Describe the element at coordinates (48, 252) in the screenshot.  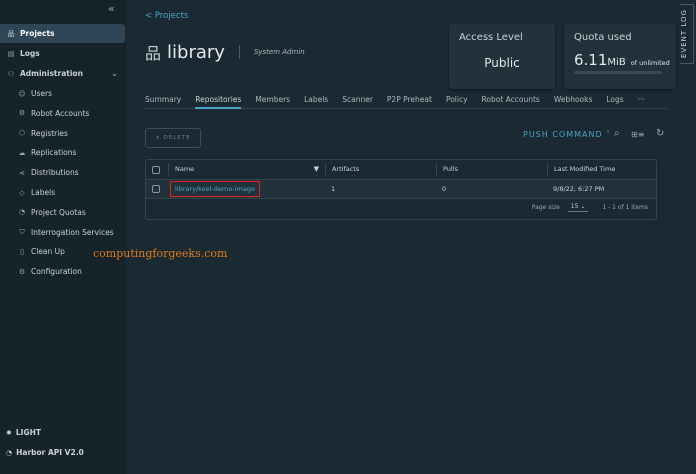
I see `label: Clean Up` at that location.